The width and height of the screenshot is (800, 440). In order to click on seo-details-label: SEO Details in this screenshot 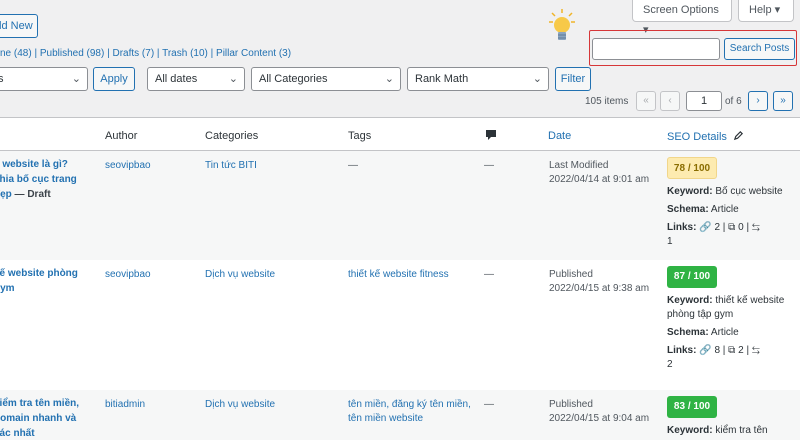, I will do `click(697, 137)`.